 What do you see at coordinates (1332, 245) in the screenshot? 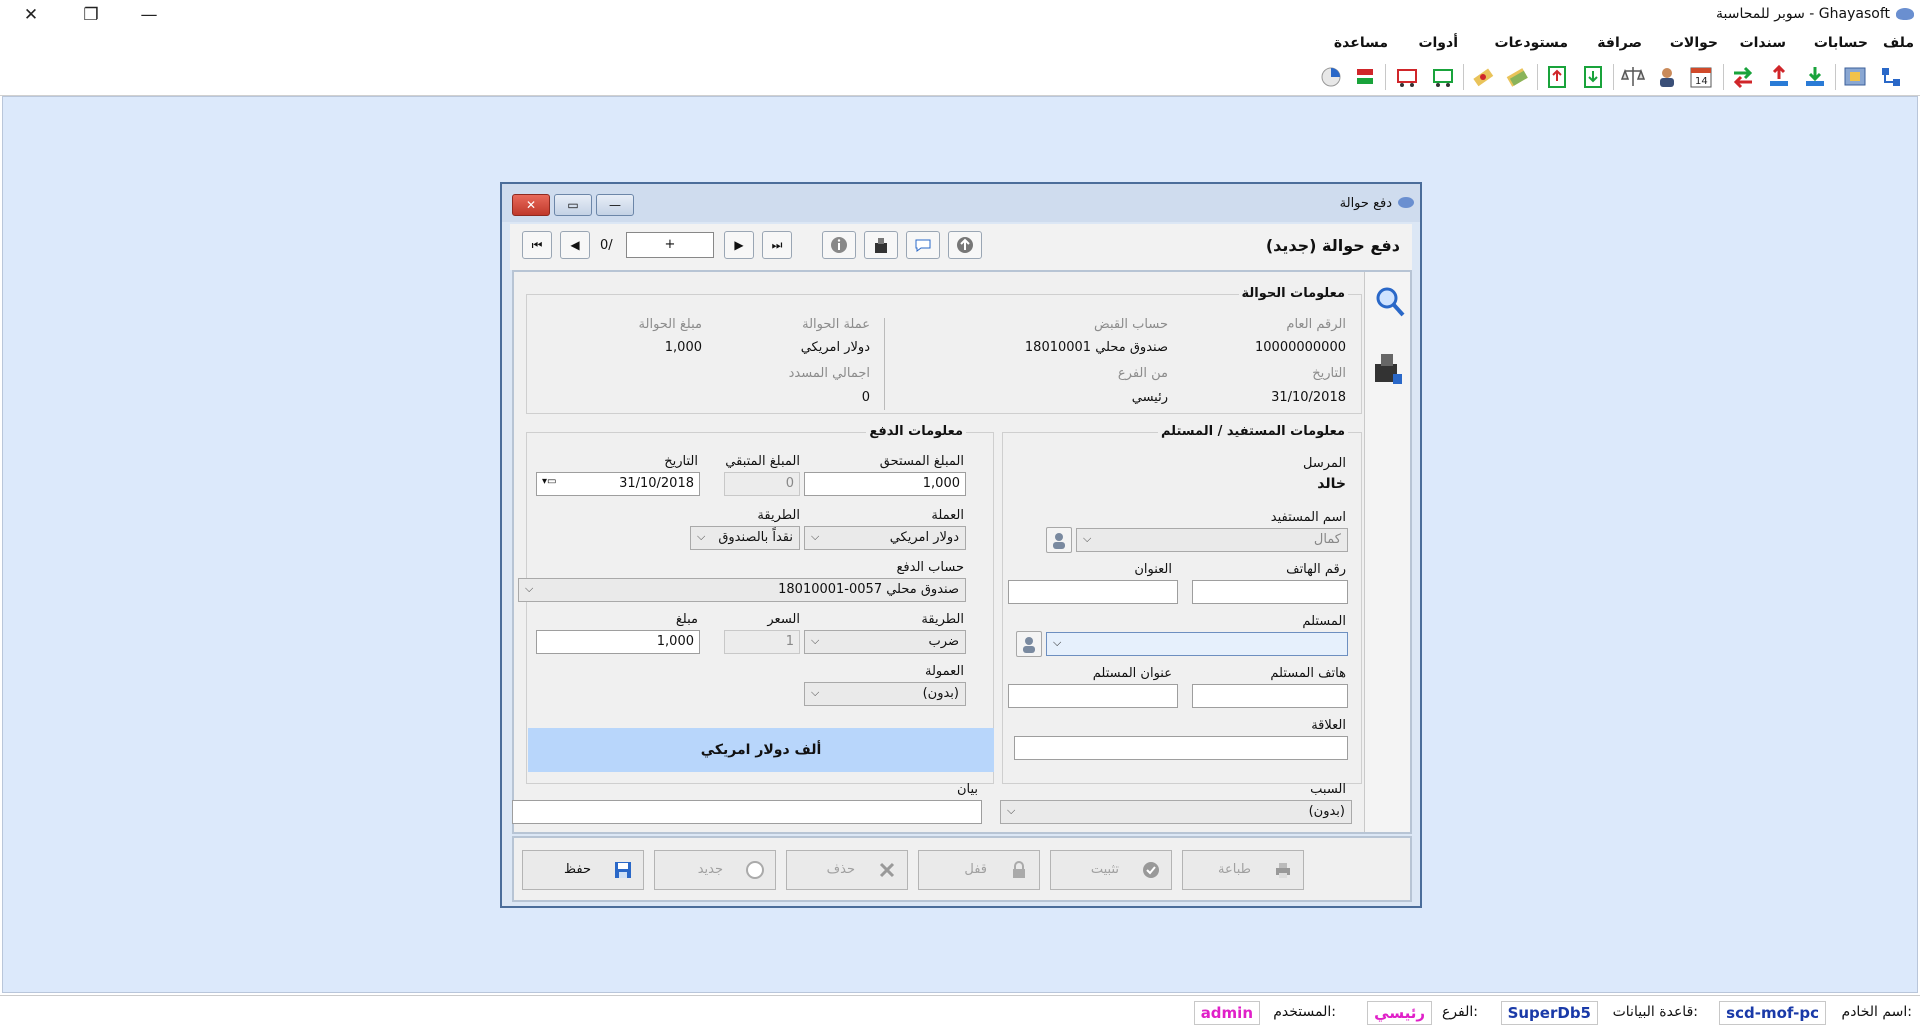
I see `form-heading: دفع حوالة (جديد)` at bounding box center [1332, 245].